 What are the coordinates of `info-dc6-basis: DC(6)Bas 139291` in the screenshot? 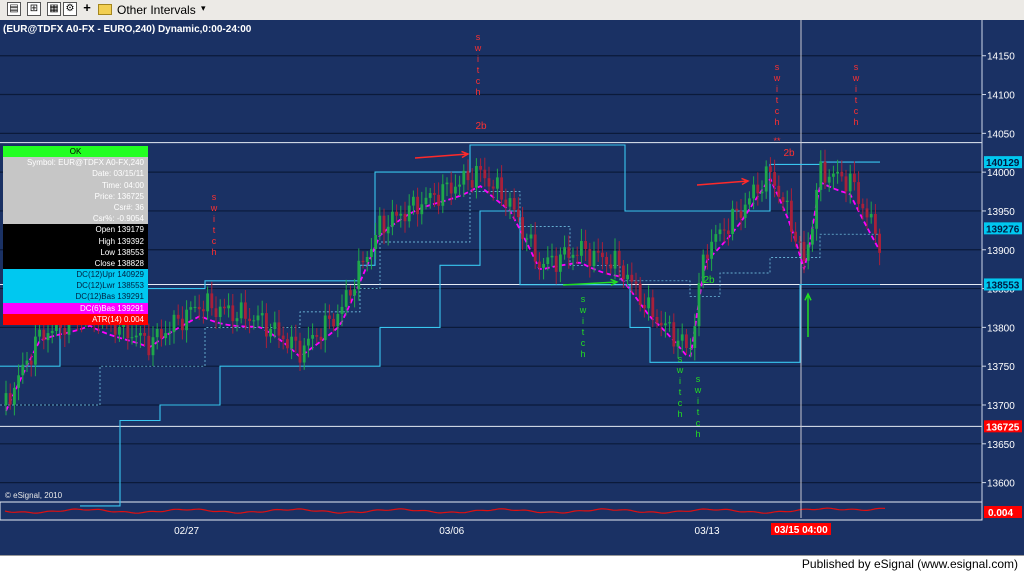 It's located at (75, 308).